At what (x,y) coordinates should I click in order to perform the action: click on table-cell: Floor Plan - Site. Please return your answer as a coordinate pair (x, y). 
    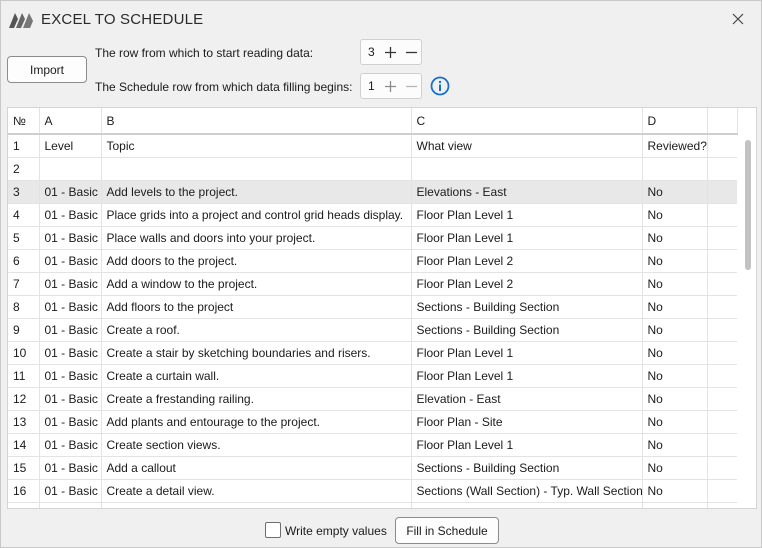
    Looking at the image, I should click on (527, 422).